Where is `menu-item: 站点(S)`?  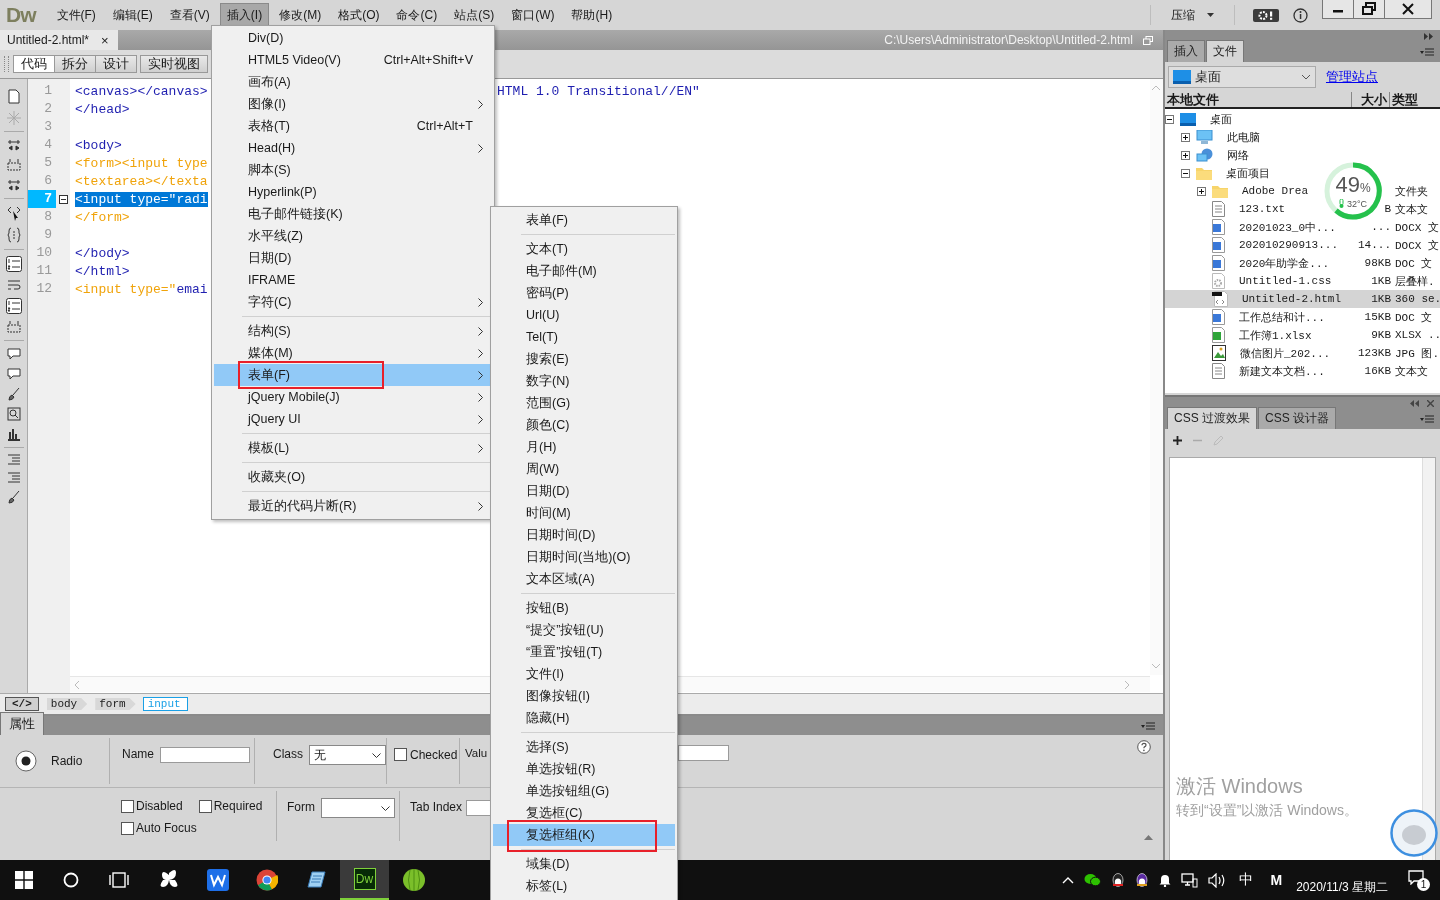 menu-item: 站点(S) is located at coordinates (474, 15).